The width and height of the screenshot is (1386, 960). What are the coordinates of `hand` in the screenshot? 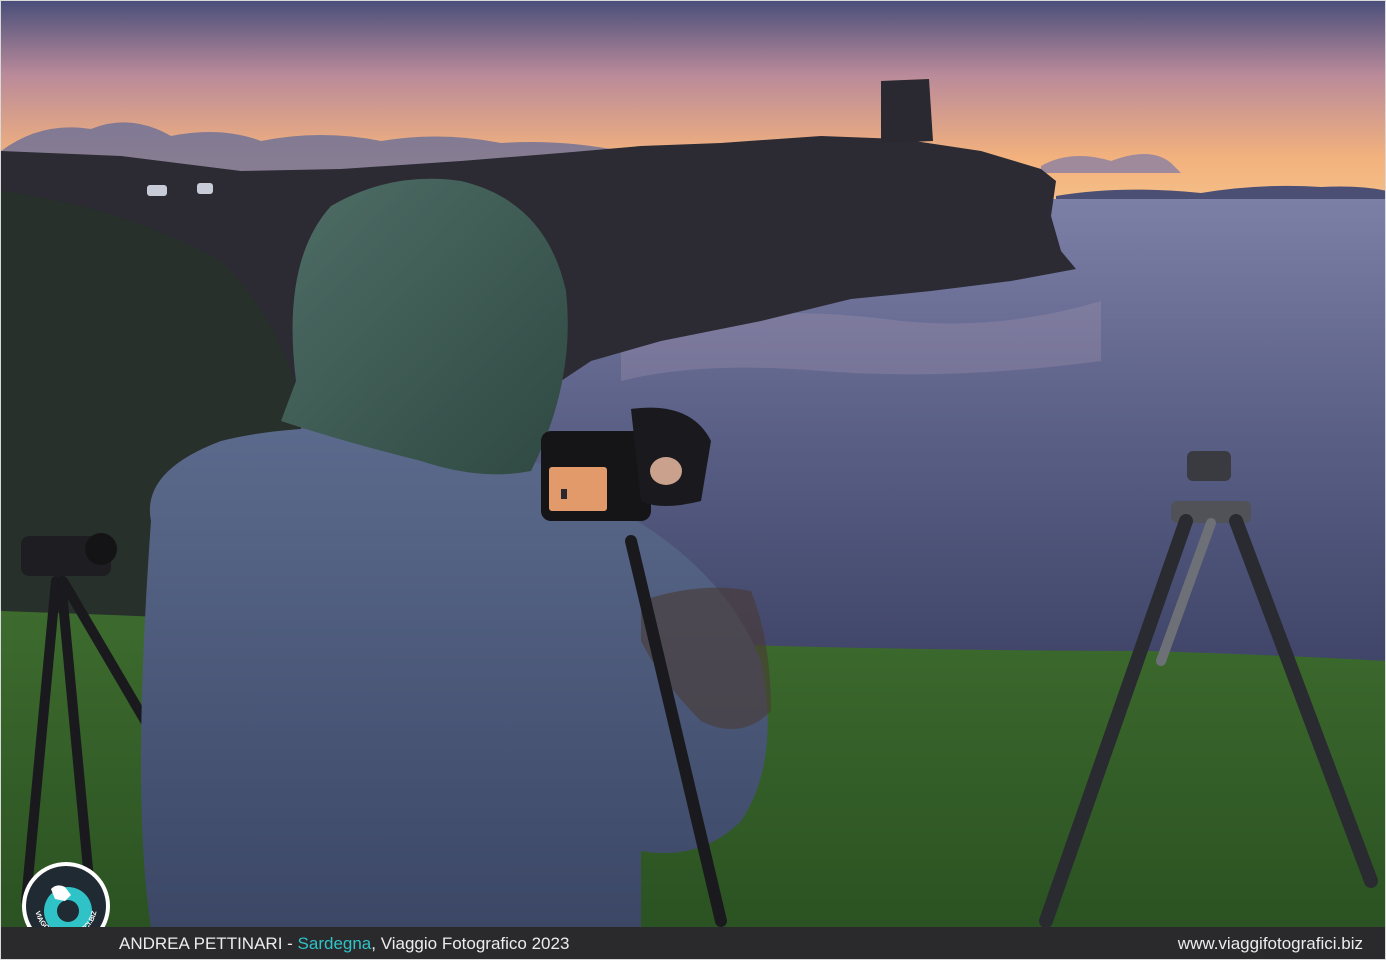 It's located at (666, 471).